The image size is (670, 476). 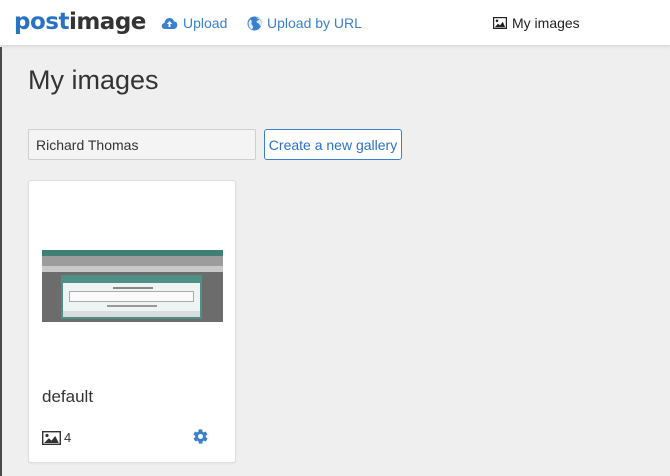 I want to click on nav-my-images-link: My images, so click(x=536, y=23).